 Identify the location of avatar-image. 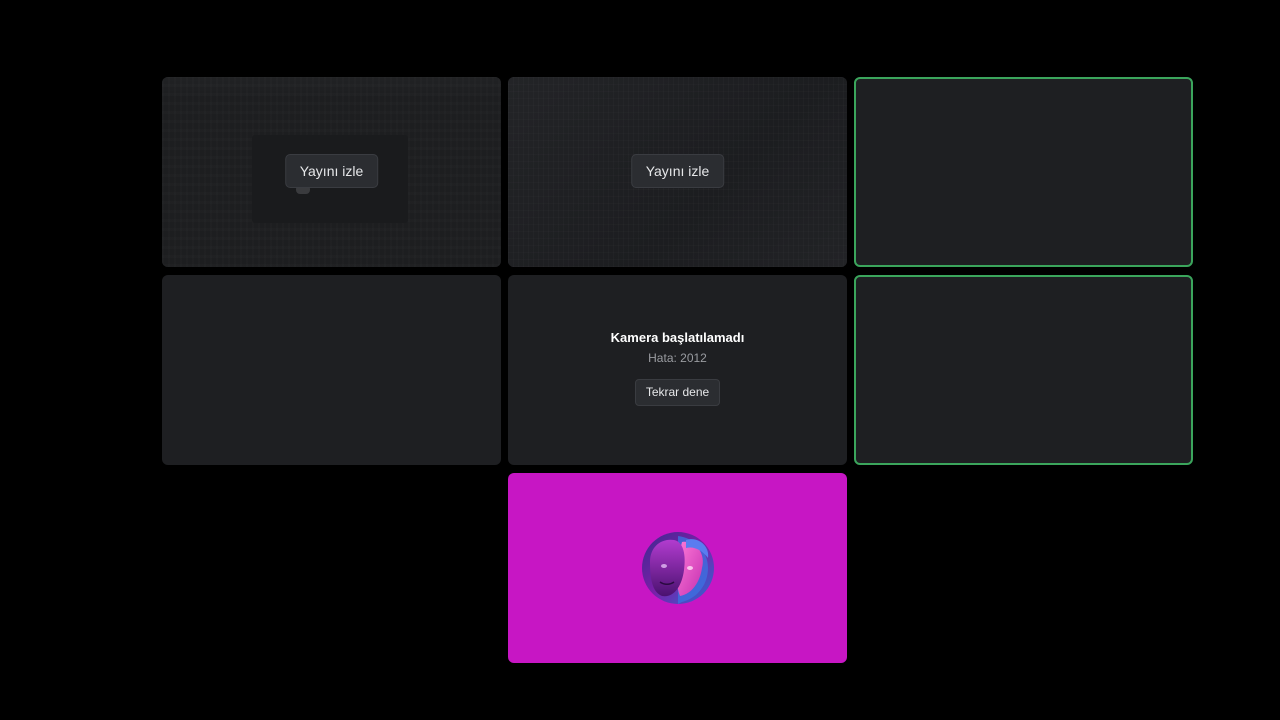
(677, 568).